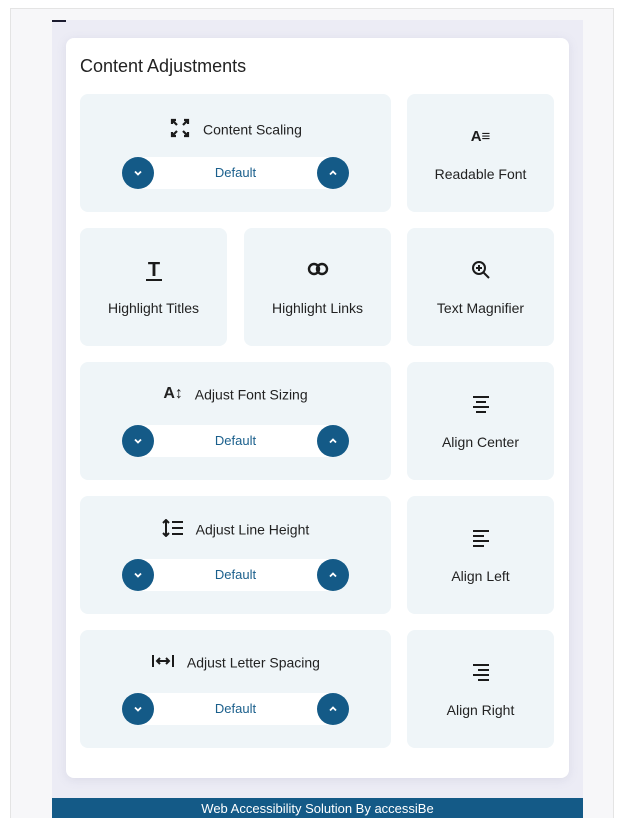  Describe the element at coordinates (173, 529) in the screenshot. I see `line-height-icon` at that location.